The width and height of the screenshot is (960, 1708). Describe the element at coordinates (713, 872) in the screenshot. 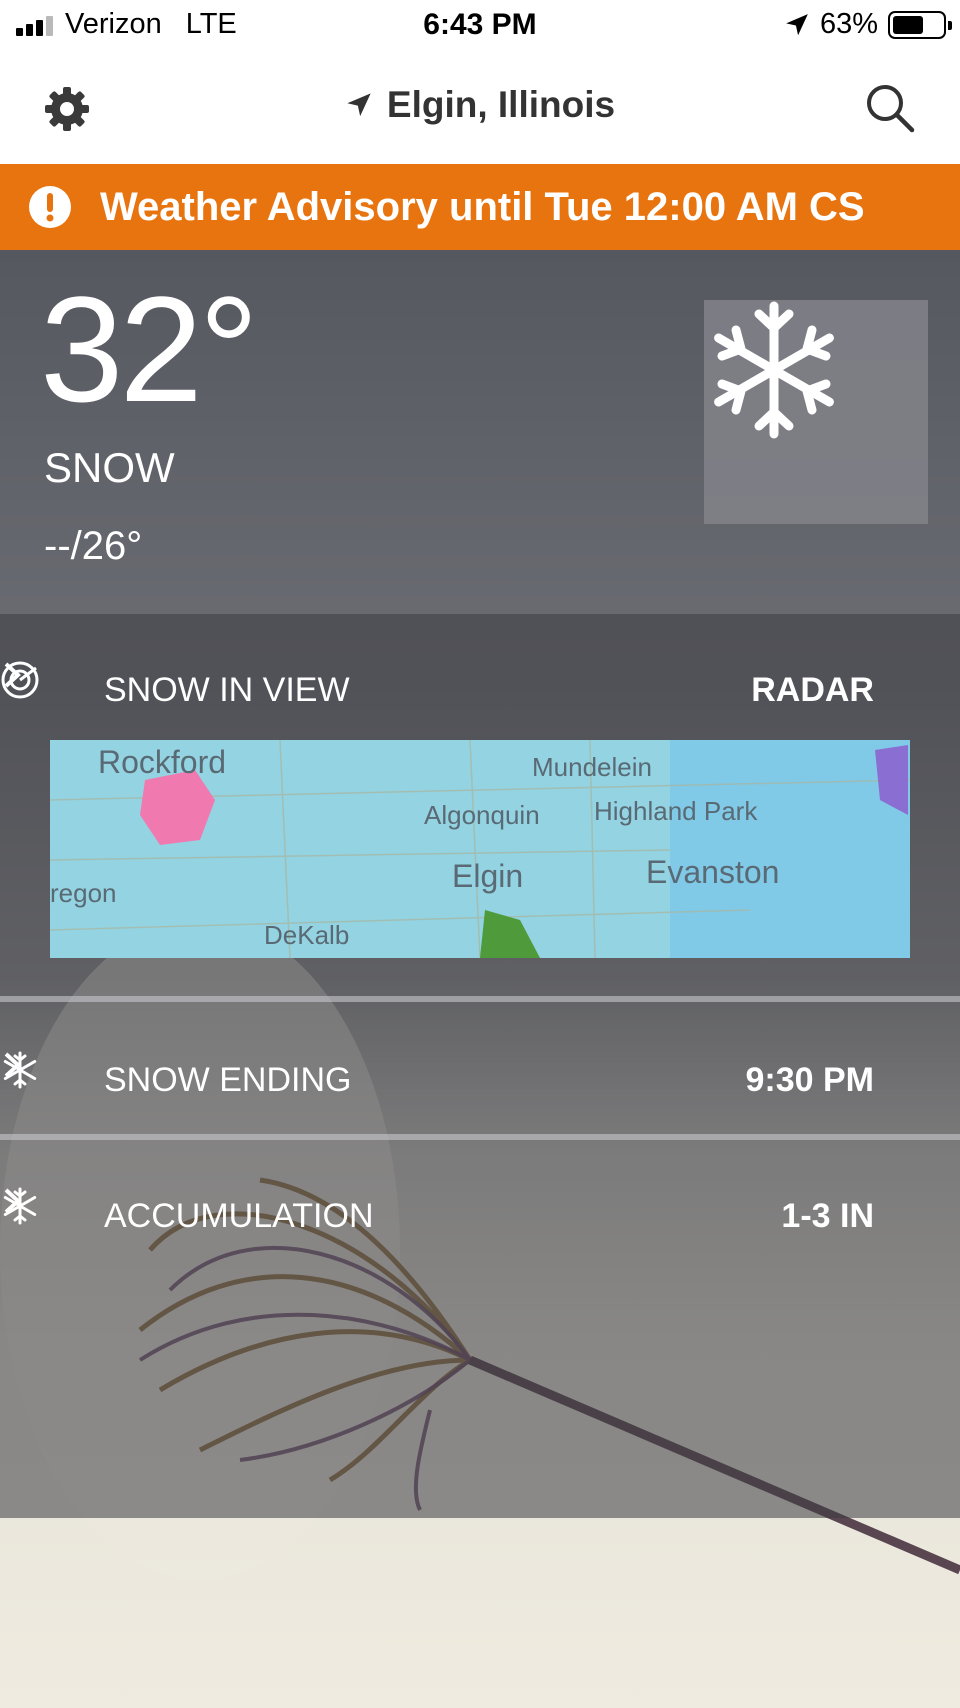

I see `map-label-evanston: Evanston` at that location.